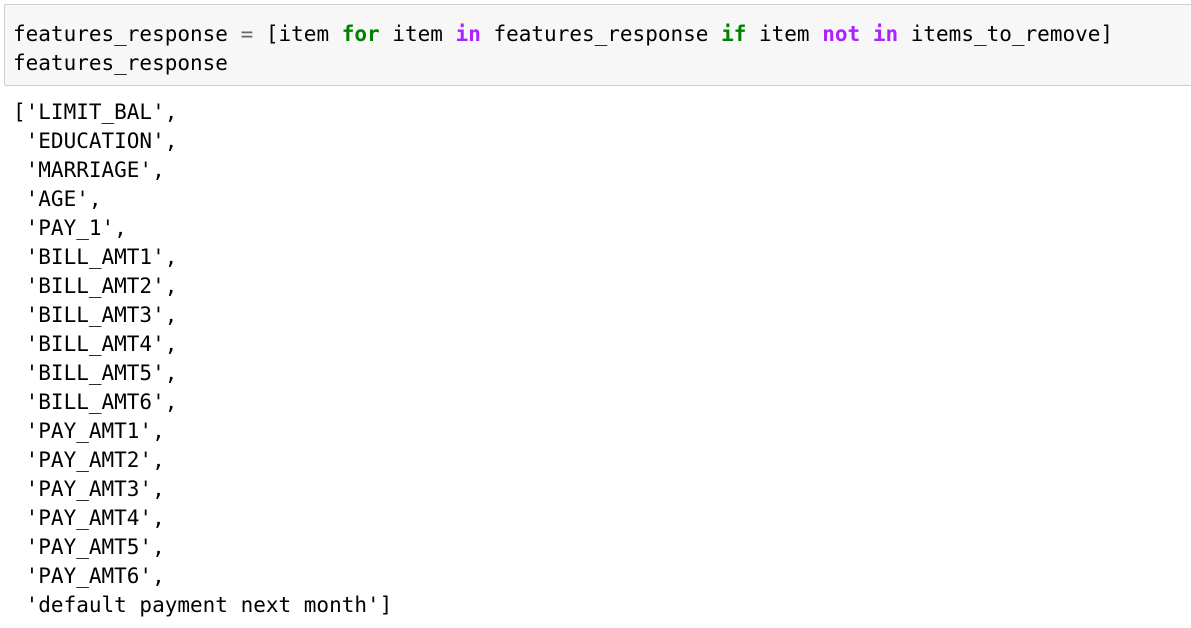  Describe the element at coordinates (297, 34) in the screenshot. I see `code-token: [item` at that location.